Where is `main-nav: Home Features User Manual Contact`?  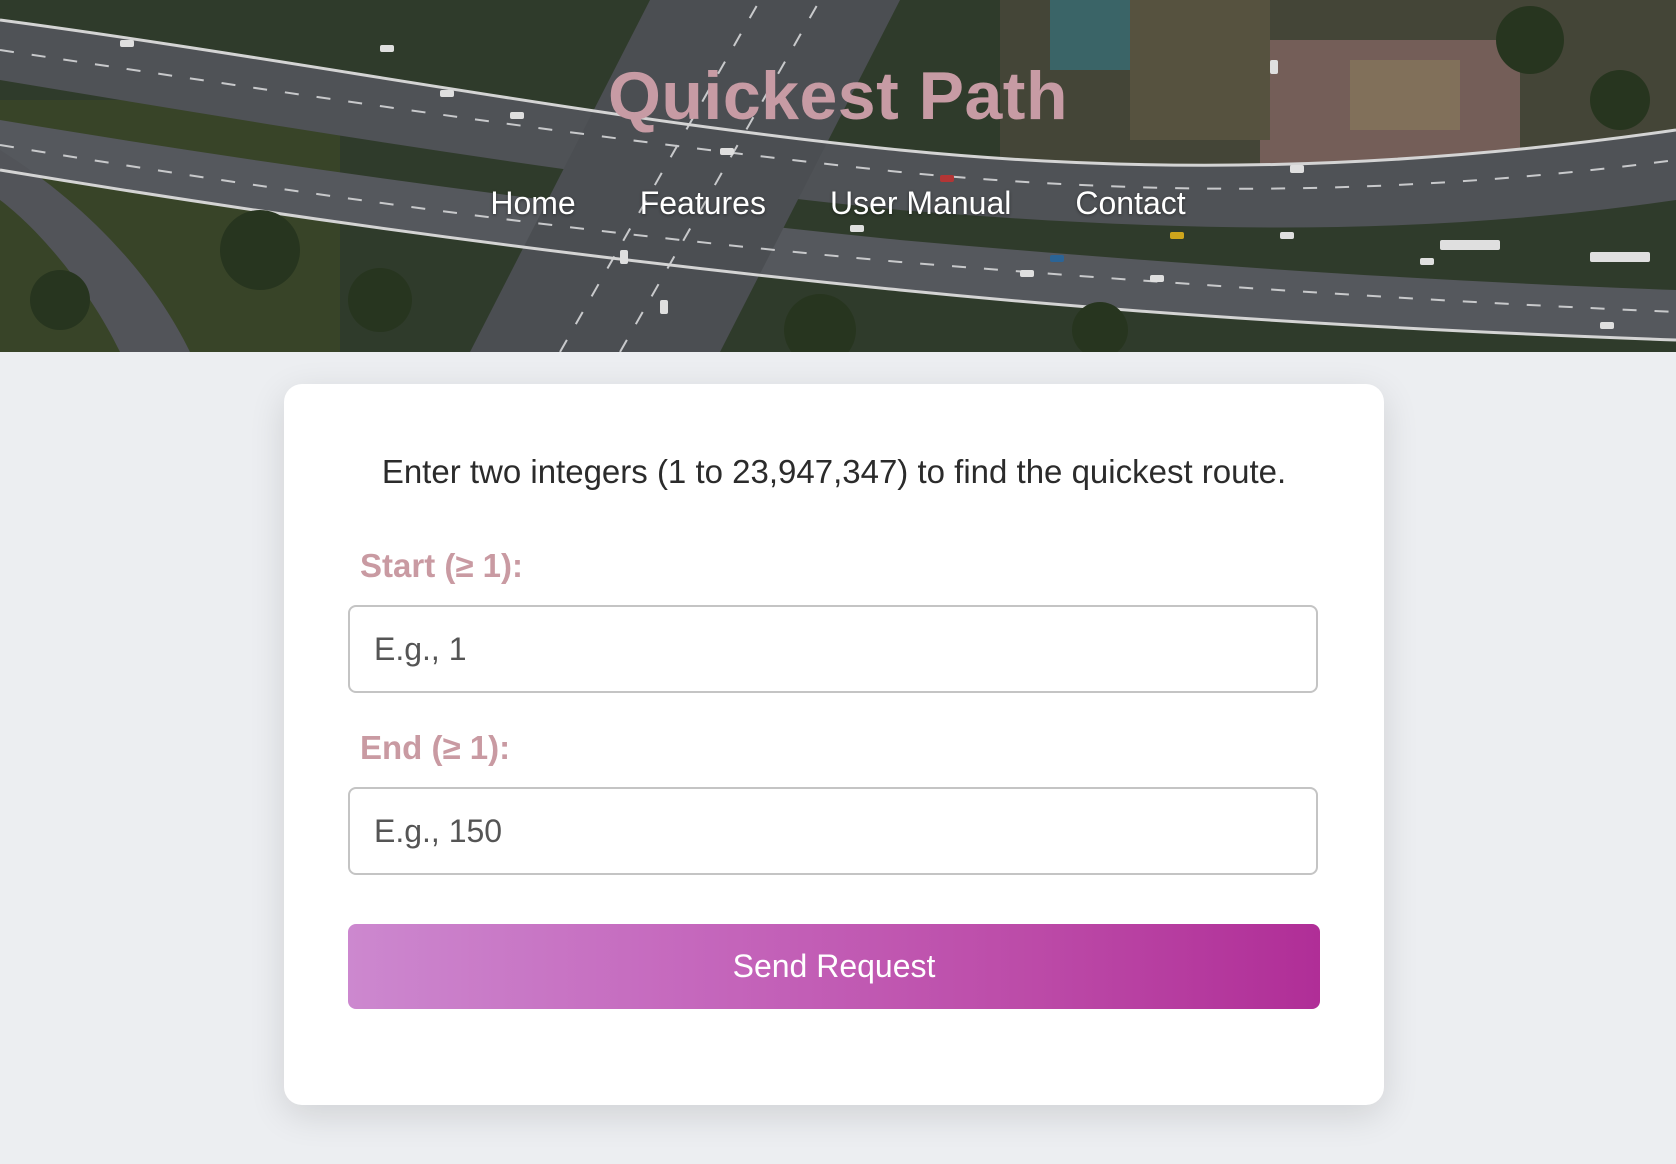 main-nav: Home Features User Manual Contact is located at coordinates (838, 203).